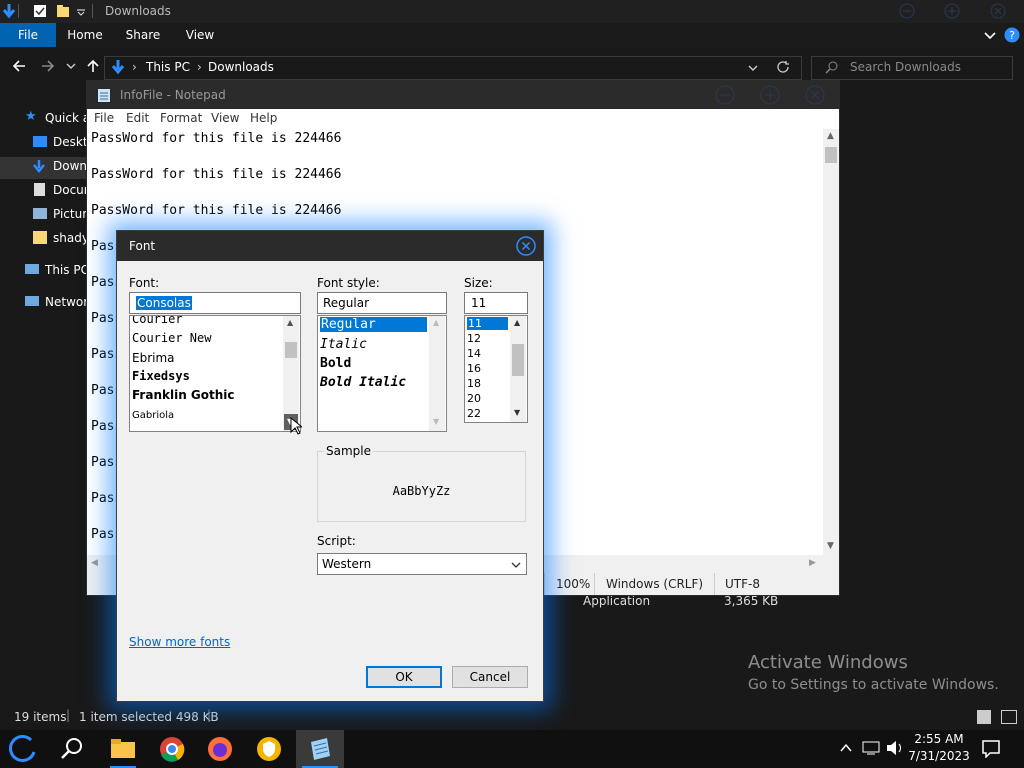  I want to click on search-box: Search Downloads, so click(912, 68).